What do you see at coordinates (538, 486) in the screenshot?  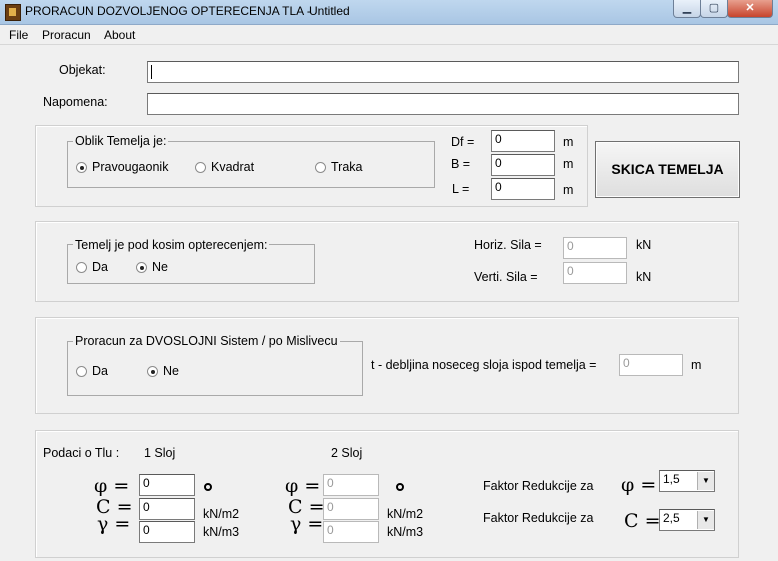 I see `reduction-phi-label: Faktor Redukcije za` at bounding box center [538, 486].